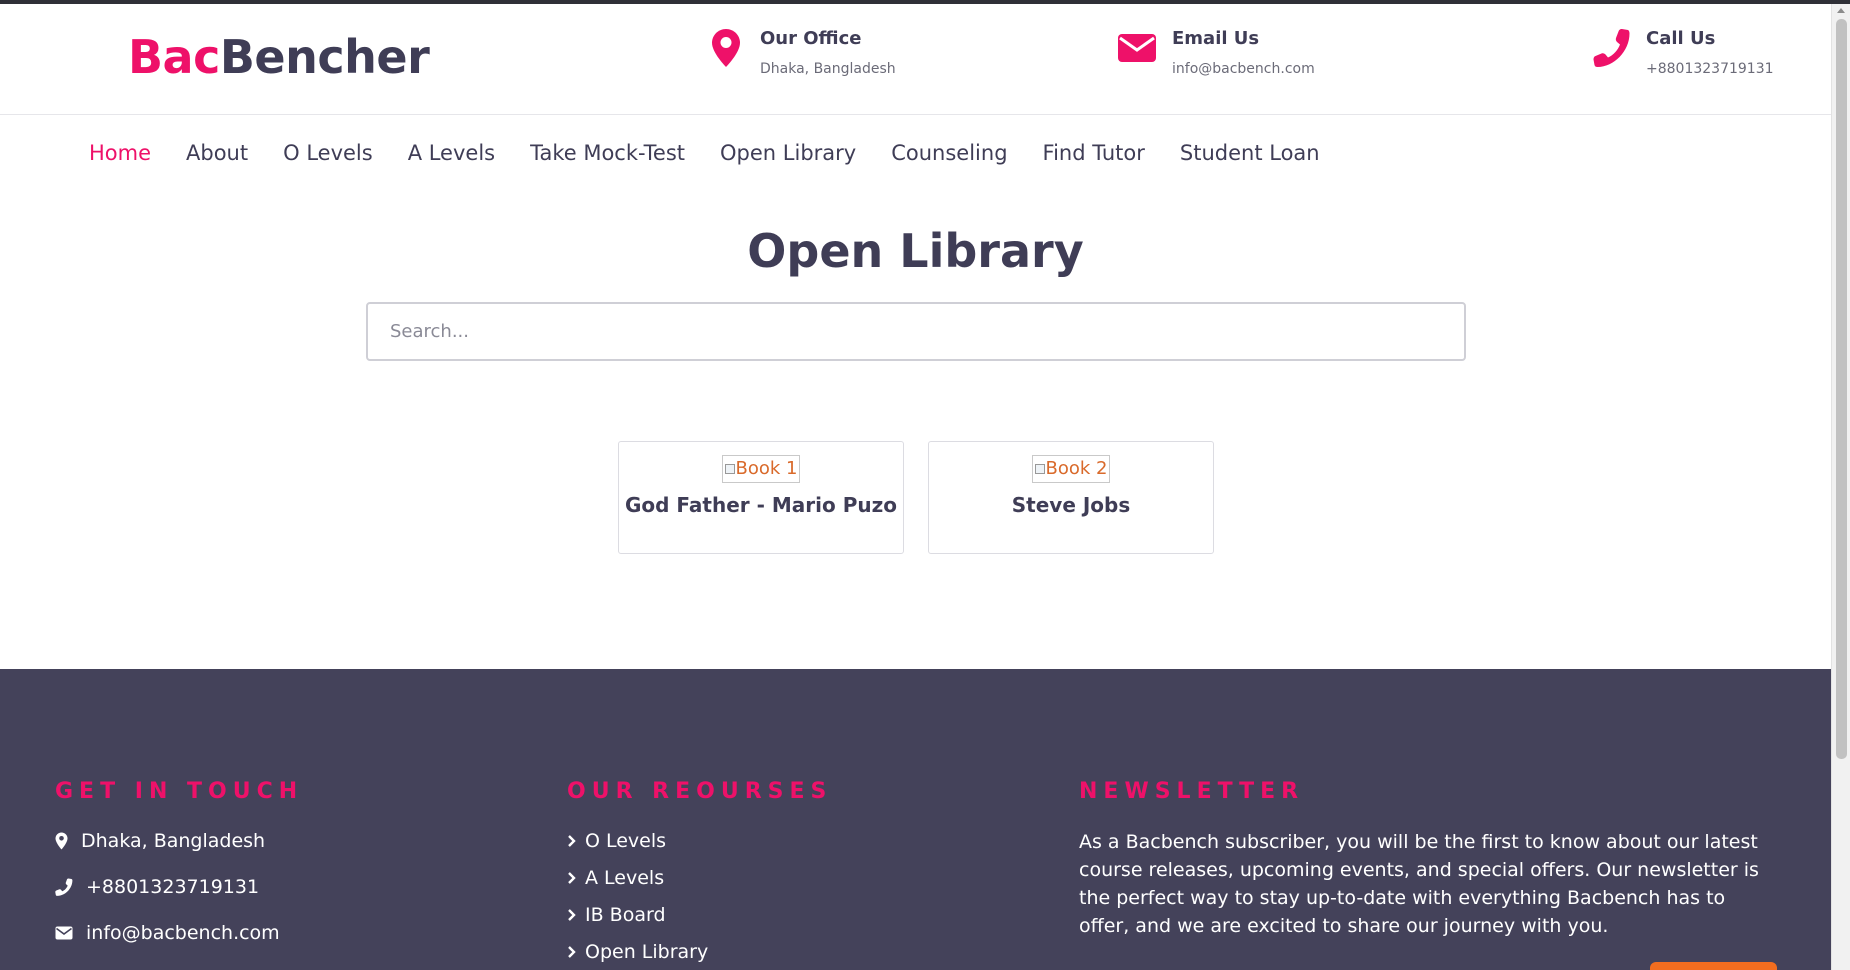 Image resolution: width=1850 pixels, height=970 pixels. What do you see at coordinates (828, 69) in the screenshot?
I see `office-value: Dhaka, Bangladesh` at bounding box center [828, 69].